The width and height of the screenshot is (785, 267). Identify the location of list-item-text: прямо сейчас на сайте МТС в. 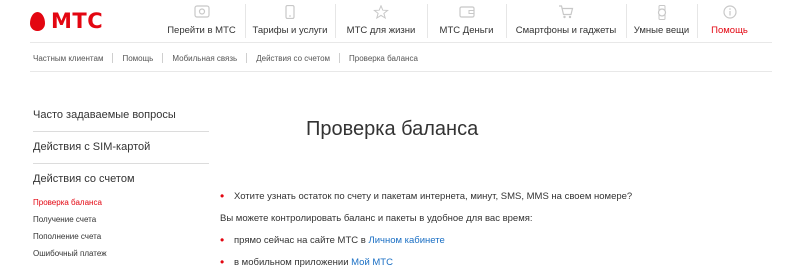
(301, 240).